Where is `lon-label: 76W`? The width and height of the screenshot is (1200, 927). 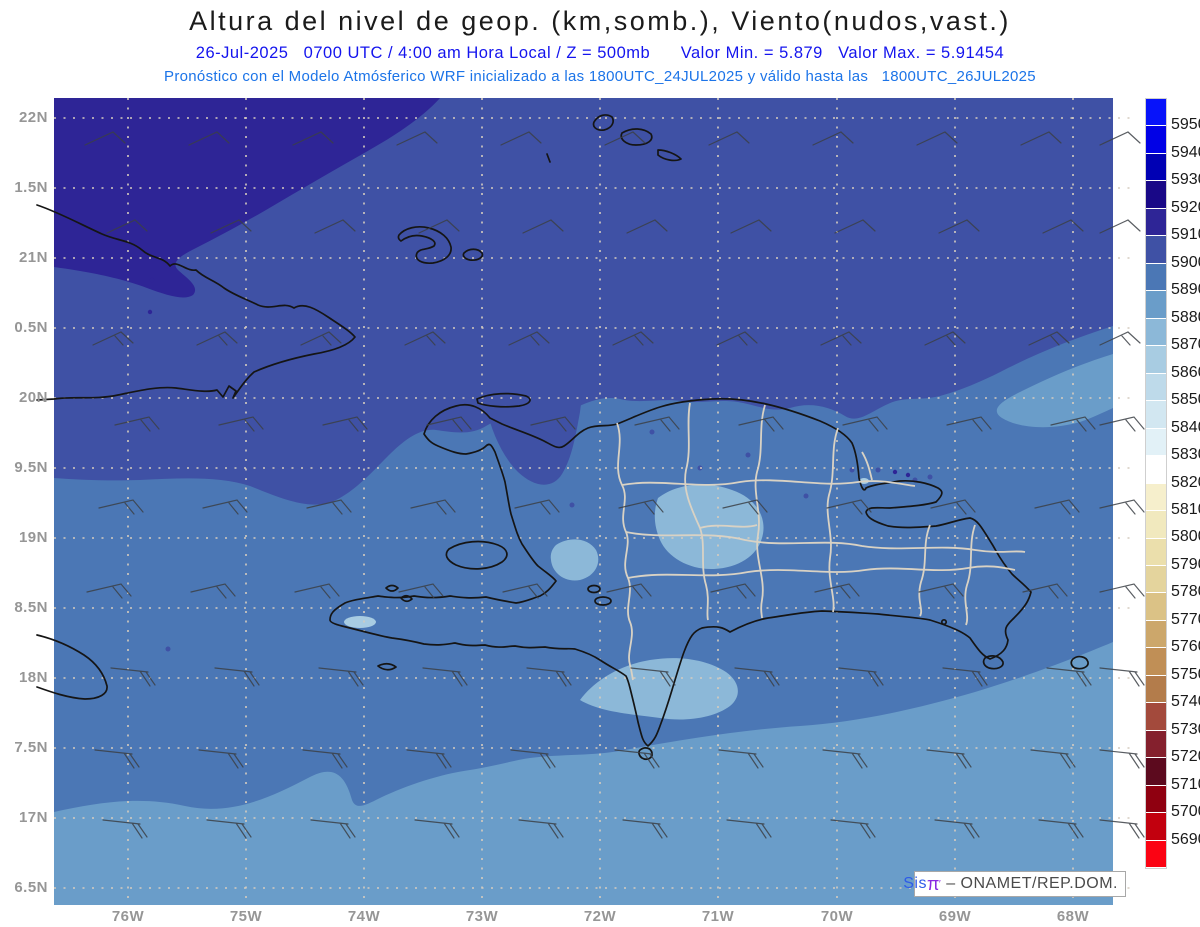 lon-label: 76W is located at coordinates (128, 916).